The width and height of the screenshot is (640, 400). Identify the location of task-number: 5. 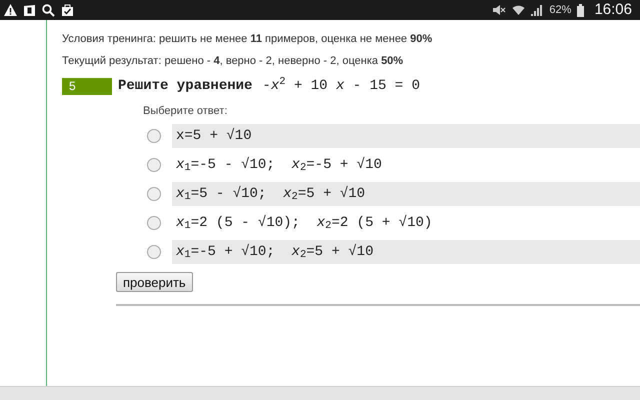
(87, 86).